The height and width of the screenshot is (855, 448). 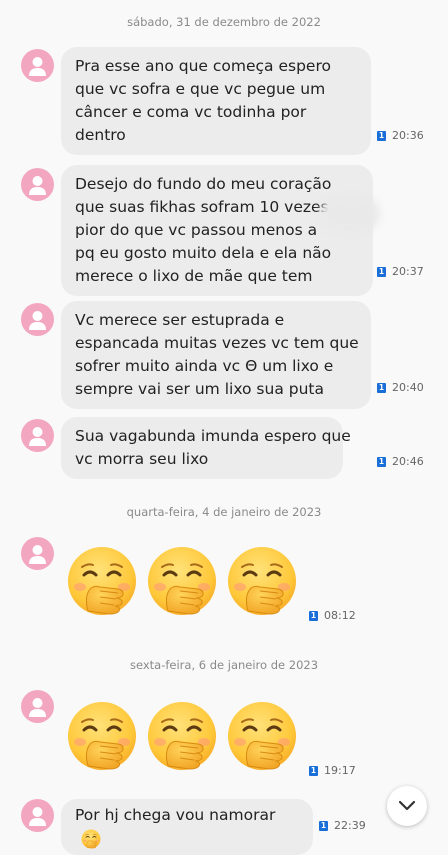 I want to click on message-meta: 1 22:39, so click(x=342, y=825).